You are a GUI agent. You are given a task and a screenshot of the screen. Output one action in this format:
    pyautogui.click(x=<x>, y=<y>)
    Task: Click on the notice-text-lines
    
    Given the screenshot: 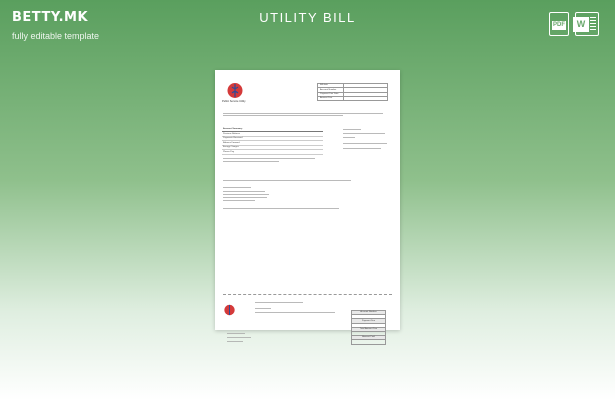 What is the action you would take?
    pyautogui.click(x=303, y=114)
    